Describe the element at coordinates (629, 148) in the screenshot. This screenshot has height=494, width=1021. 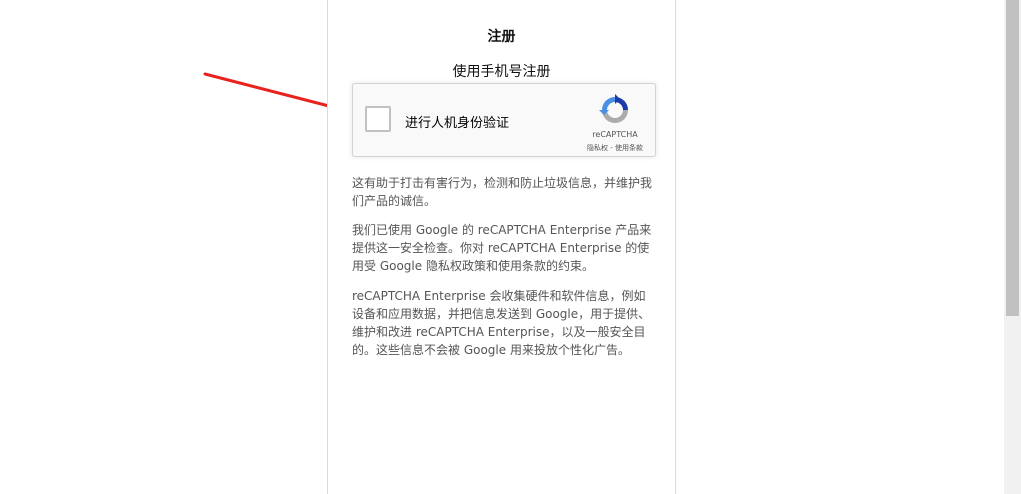
I see `terms-link: 使用条款` at that location.